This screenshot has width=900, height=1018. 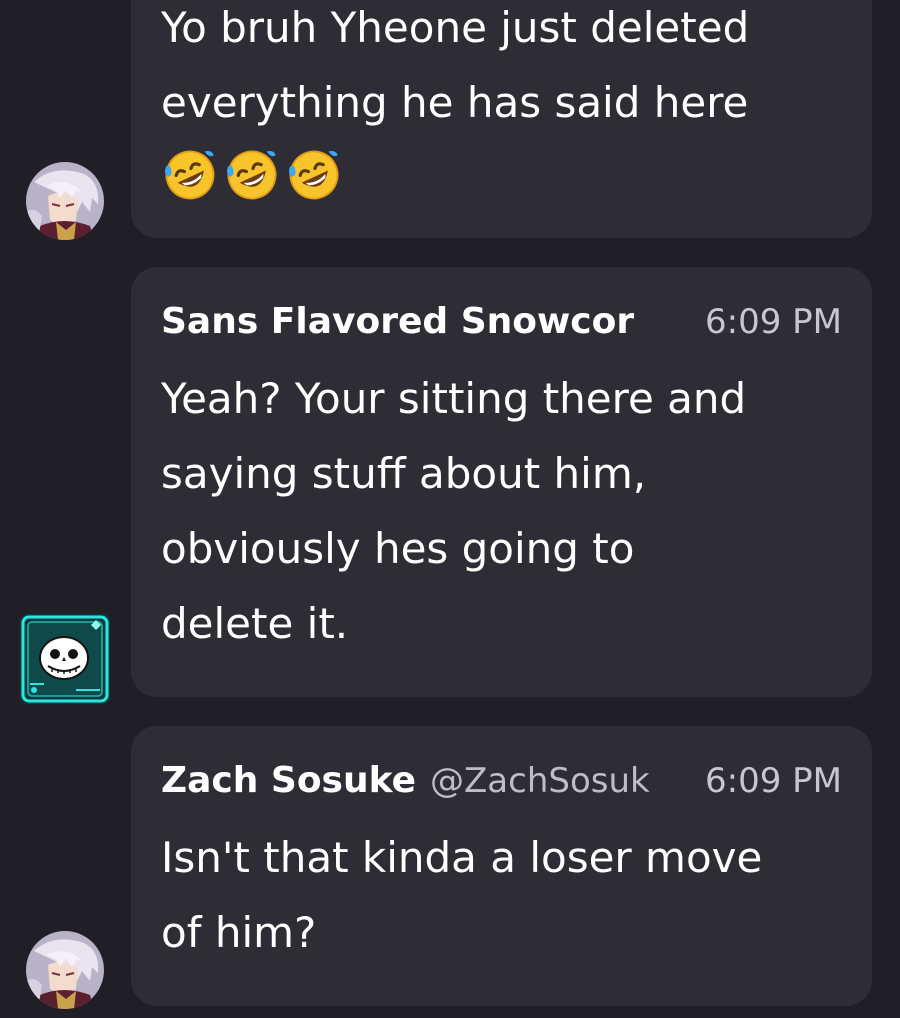 What do you see at coordinates (398, 548) in the screenshot?
I see `message-text-line: obviously hes going to` at bounding box center [398, 548].